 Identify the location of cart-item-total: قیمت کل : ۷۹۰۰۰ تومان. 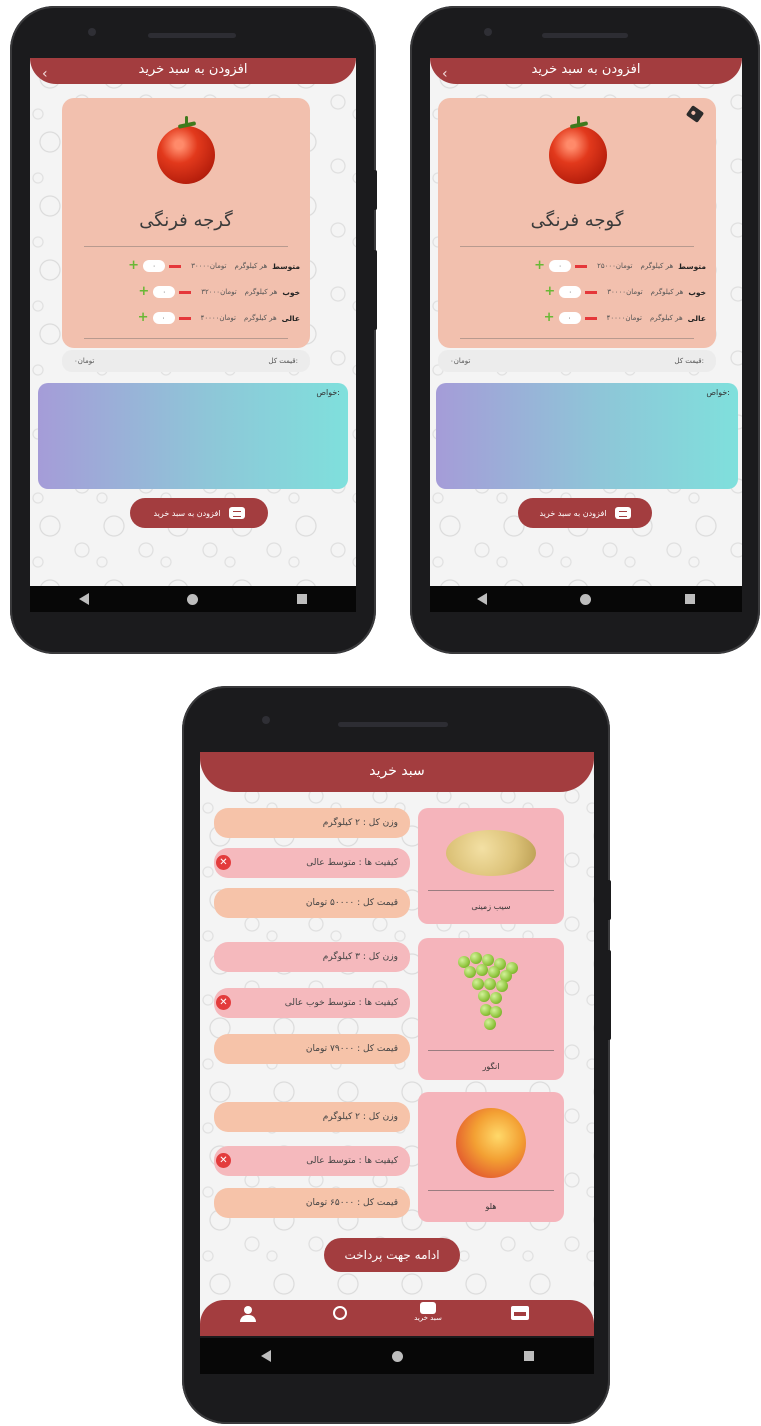
(312, 1049).